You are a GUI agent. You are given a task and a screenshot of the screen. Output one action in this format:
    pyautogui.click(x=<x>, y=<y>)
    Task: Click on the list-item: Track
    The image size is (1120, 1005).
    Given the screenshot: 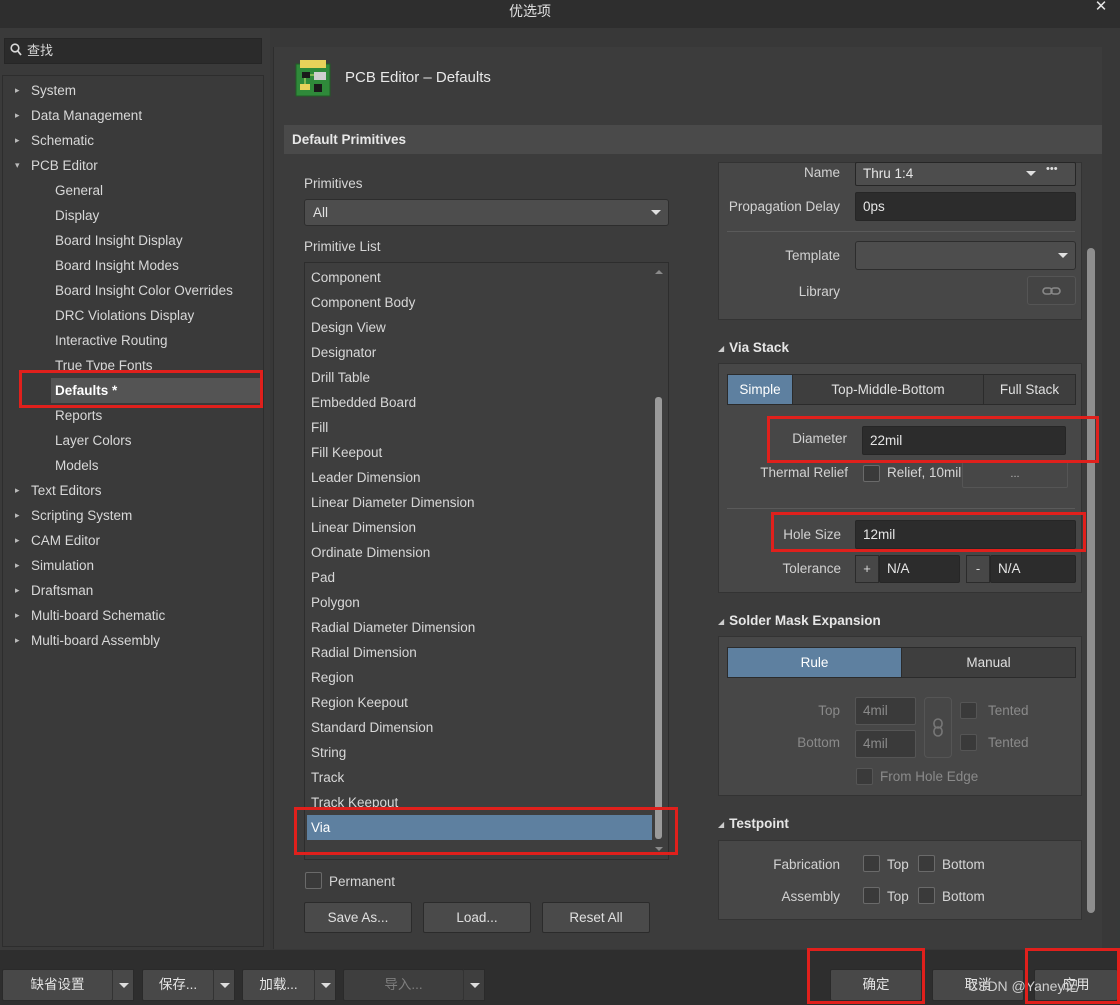 What is the action you would take?
    pyautogui.click(x=327, y=777)
    